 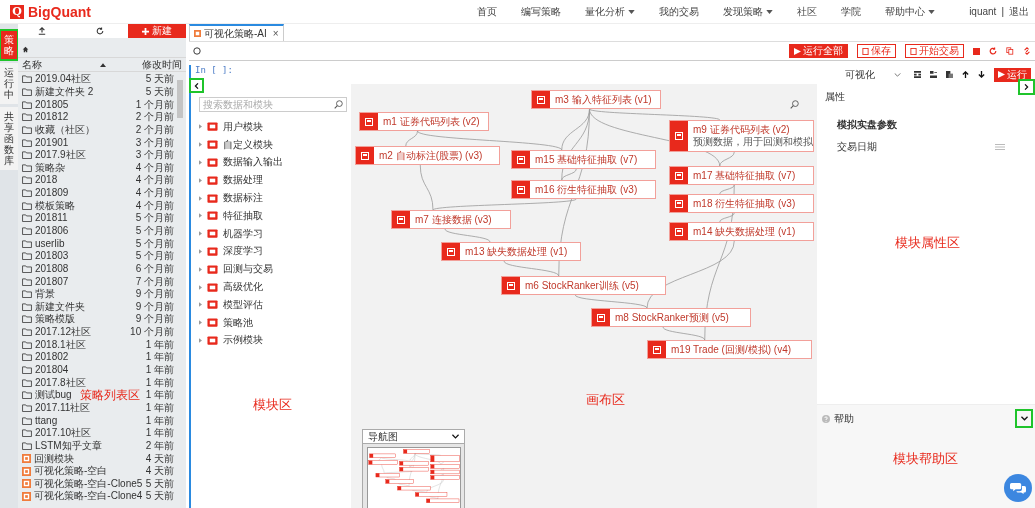 What do you see at coordinates (876, 51) in the screenshot?
I see `toolbar-button: 保存` at bounding box center [876, 51].